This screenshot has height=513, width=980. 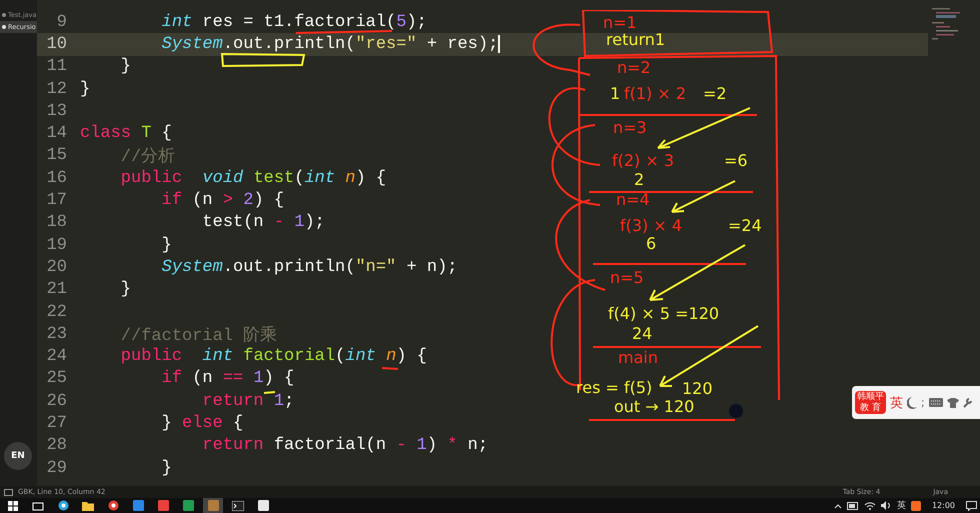 I want to click on line-number: 10, so click(x=57, y=44).